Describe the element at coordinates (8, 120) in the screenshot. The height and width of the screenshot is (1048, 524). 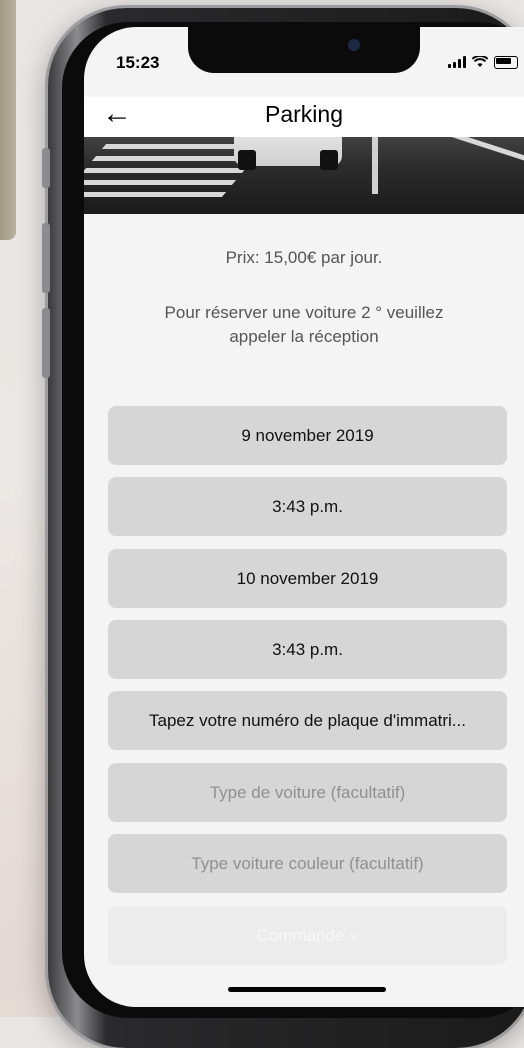
I see `background-phone` at that location.